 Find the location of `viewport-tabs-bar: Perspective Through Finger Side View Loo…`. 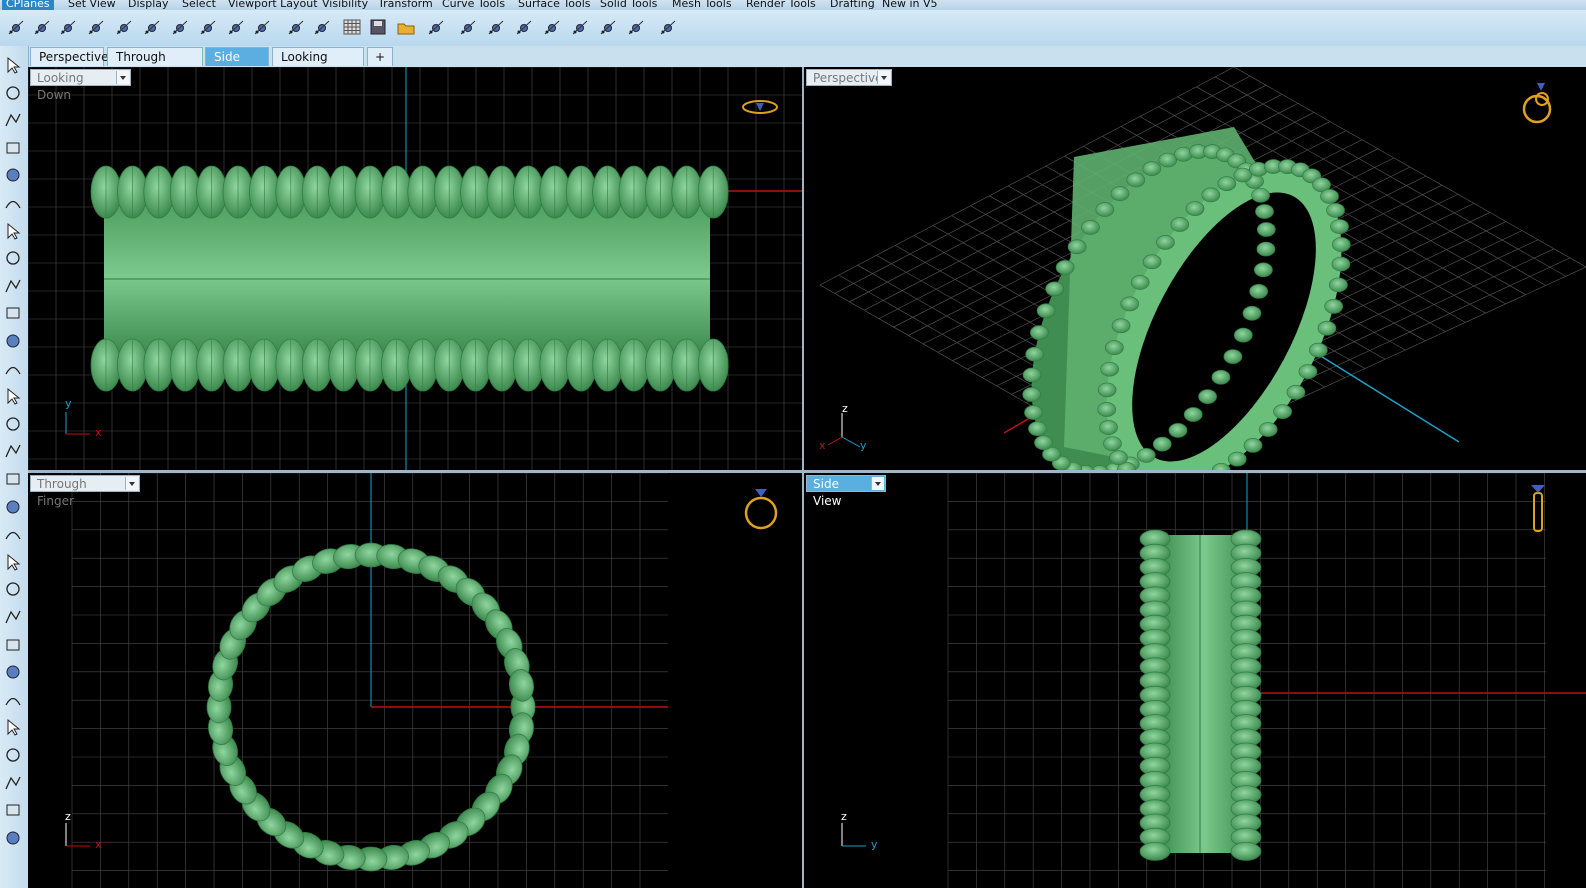

viewport-tabs-bar: Perspective Through Finger Side View Loo… is located at coordinates (793, 64).